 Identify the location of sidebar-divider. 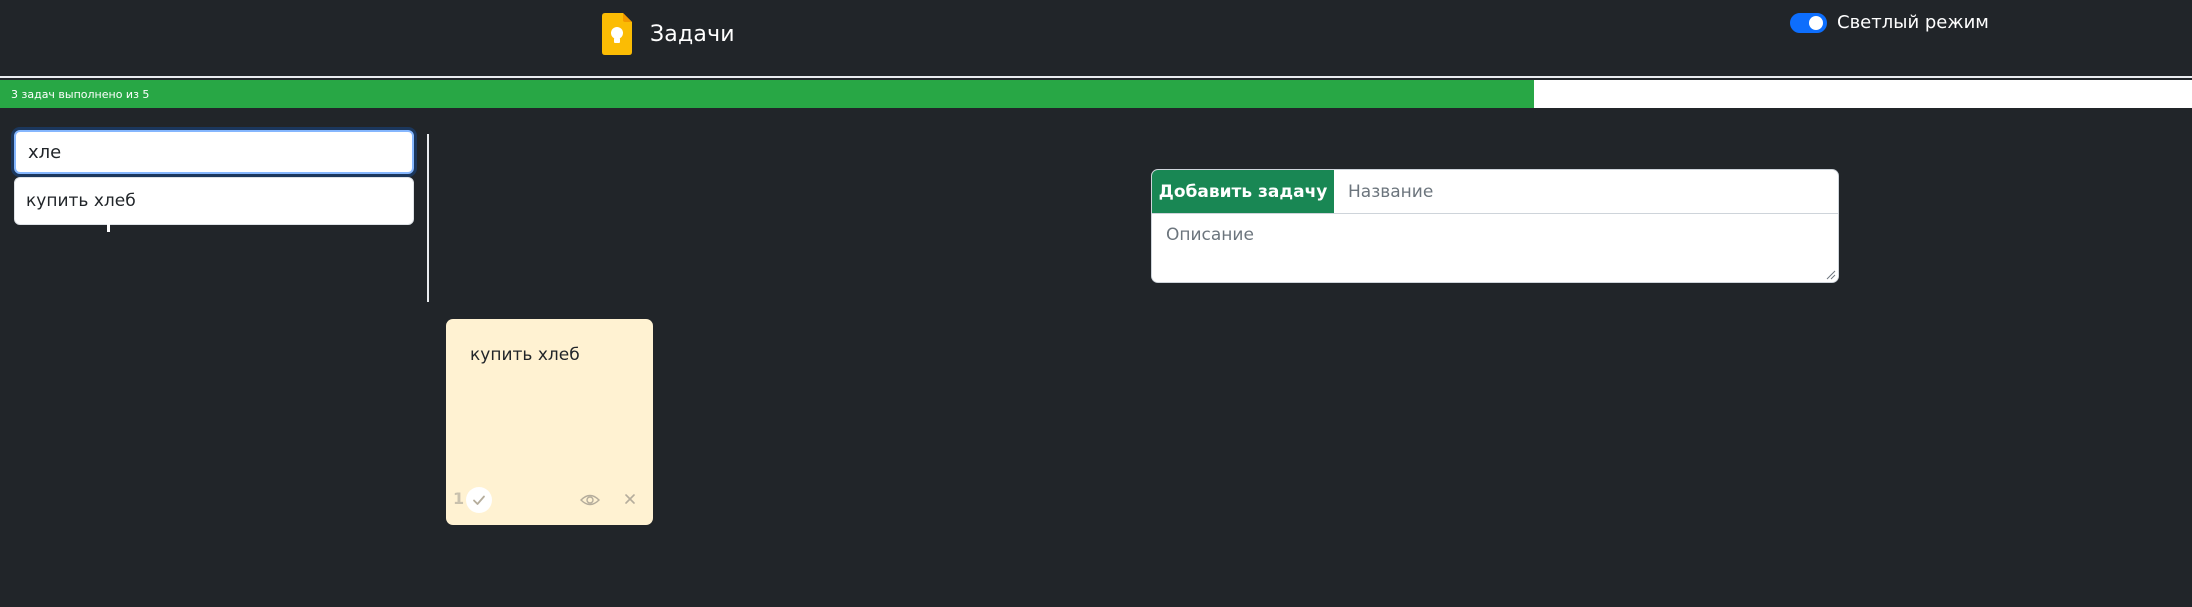
(428, 218).